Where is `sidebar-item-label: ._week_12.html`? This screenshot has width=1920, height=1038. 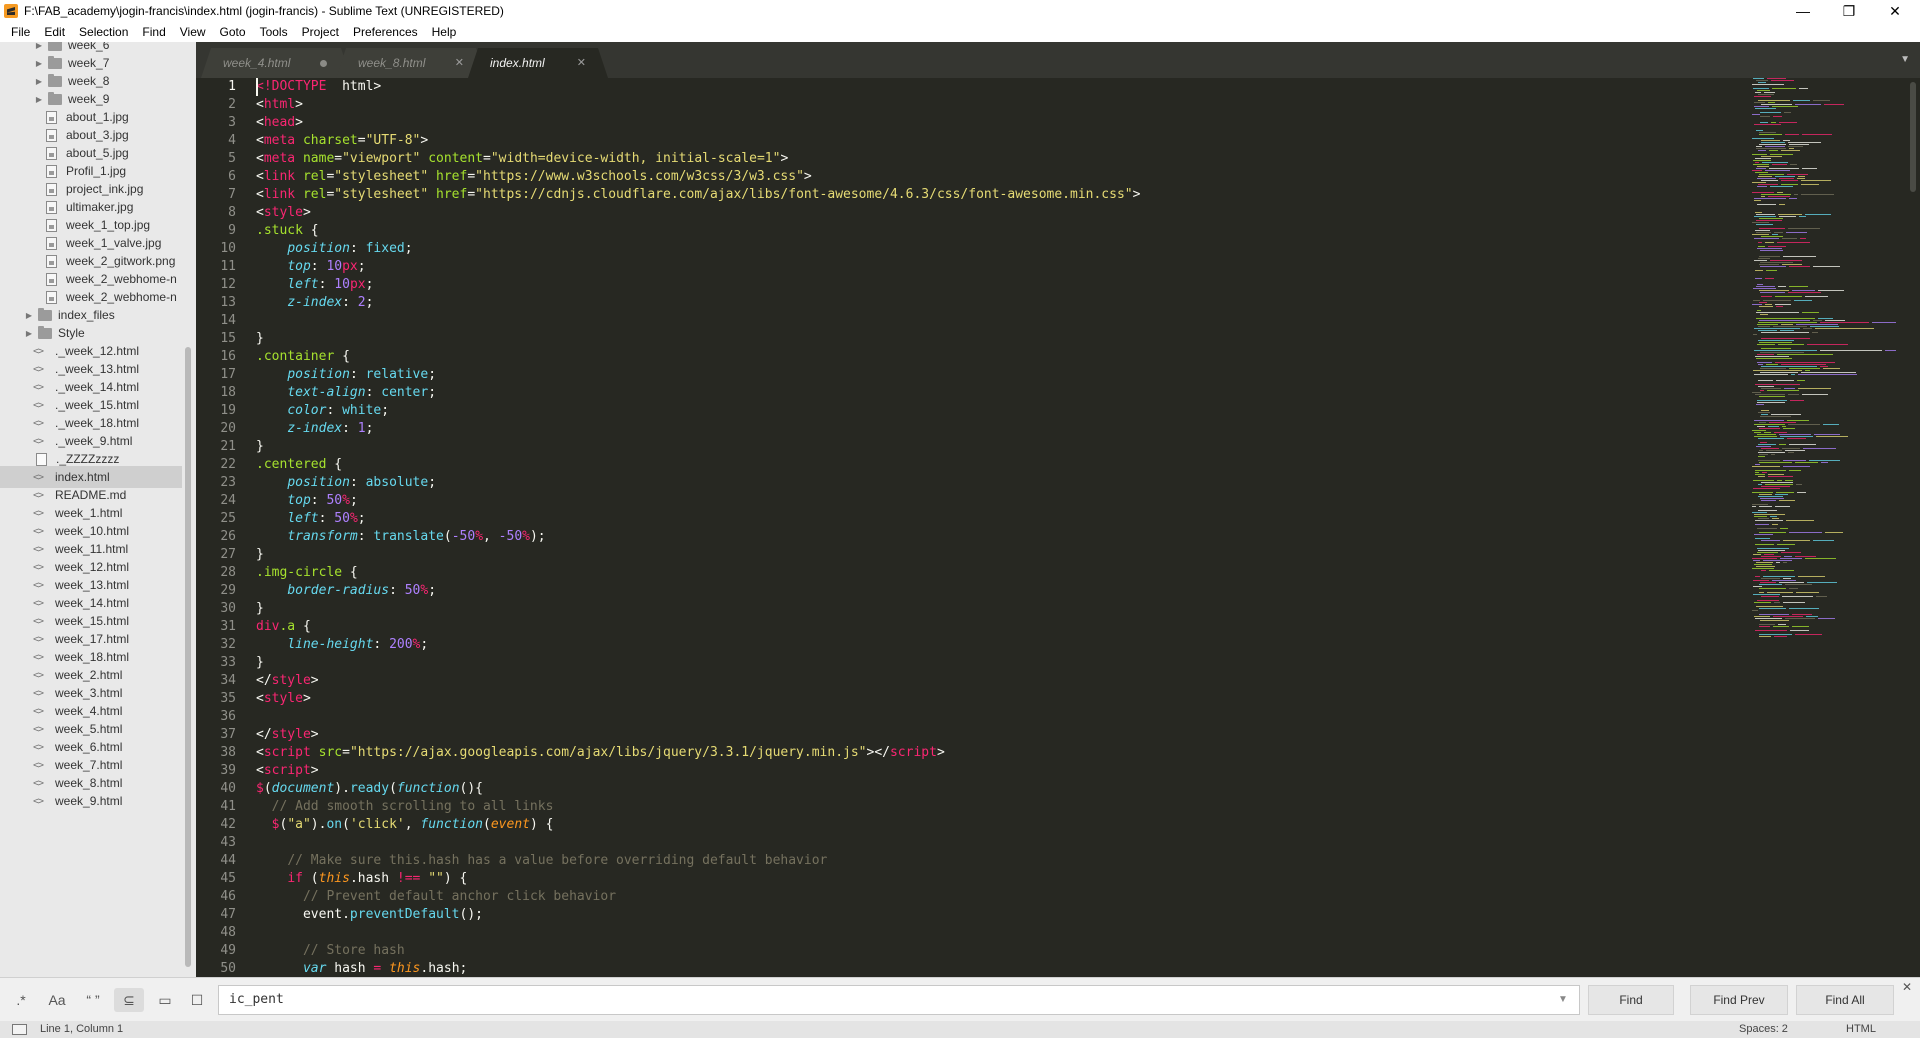 sidebar-item-label: ._week_12.html is located at coordinates (97, 351).